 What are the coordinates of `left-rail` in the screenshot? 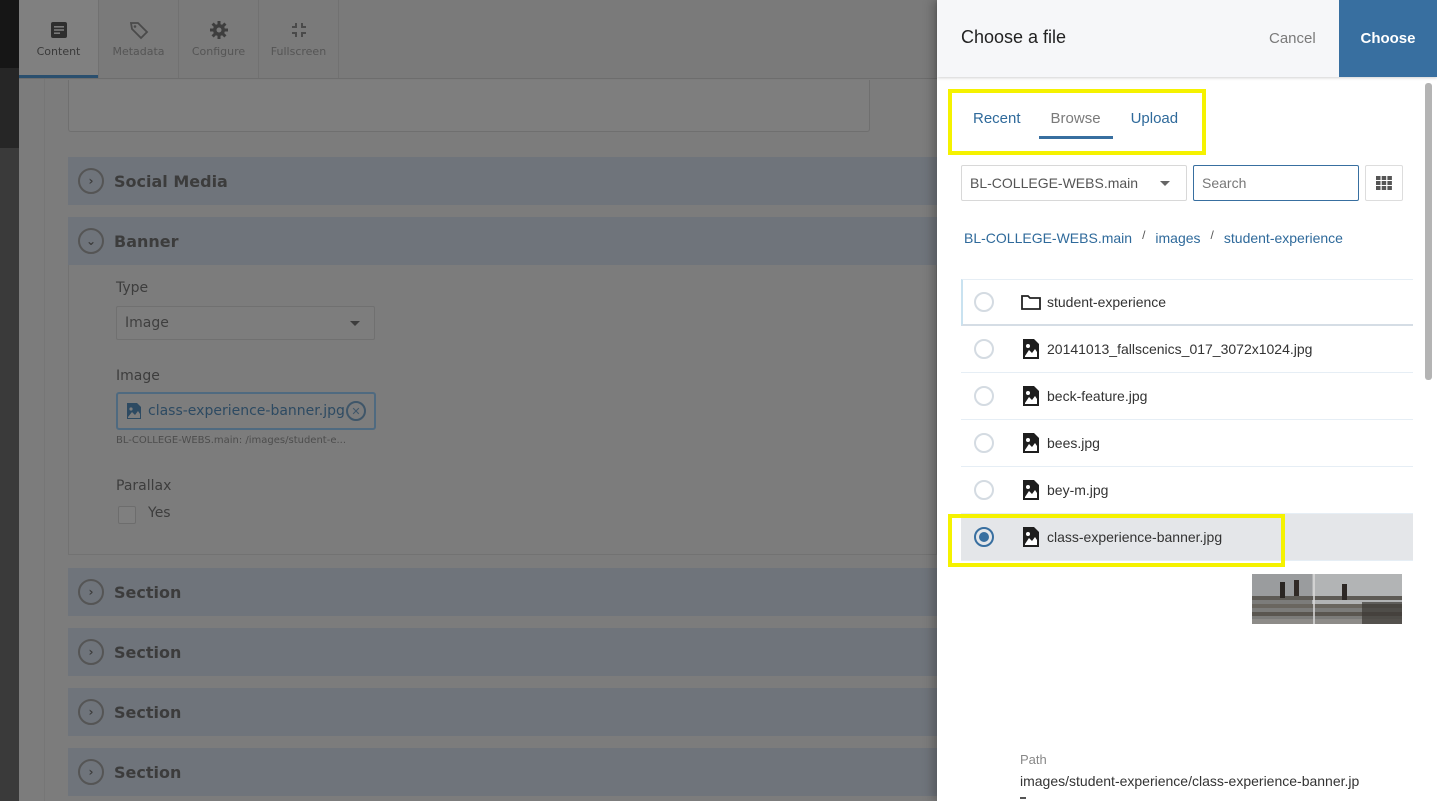 It's located at (9, 400).